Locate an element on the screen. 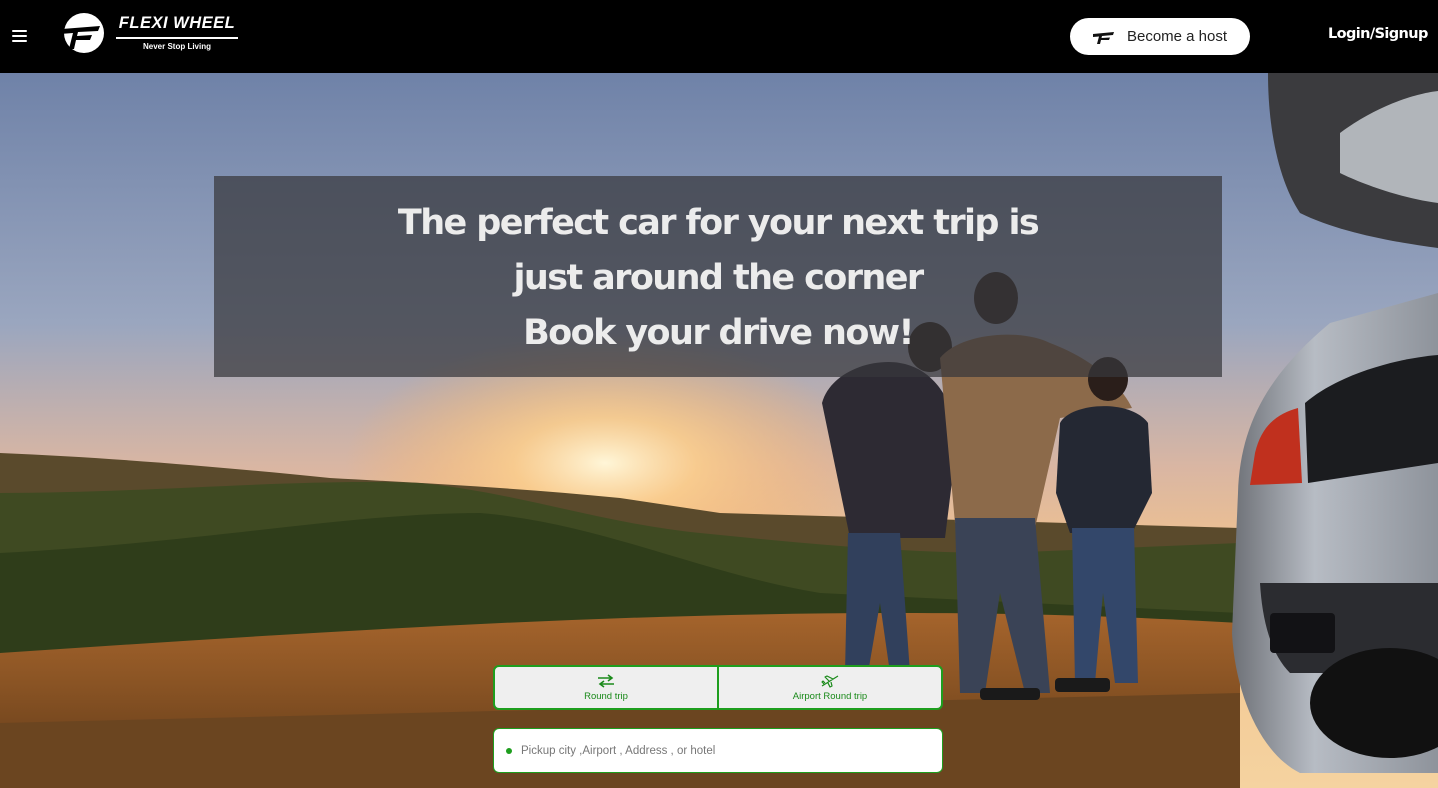  tab-round-trip: Round trip is located at coordinates (605, 687).